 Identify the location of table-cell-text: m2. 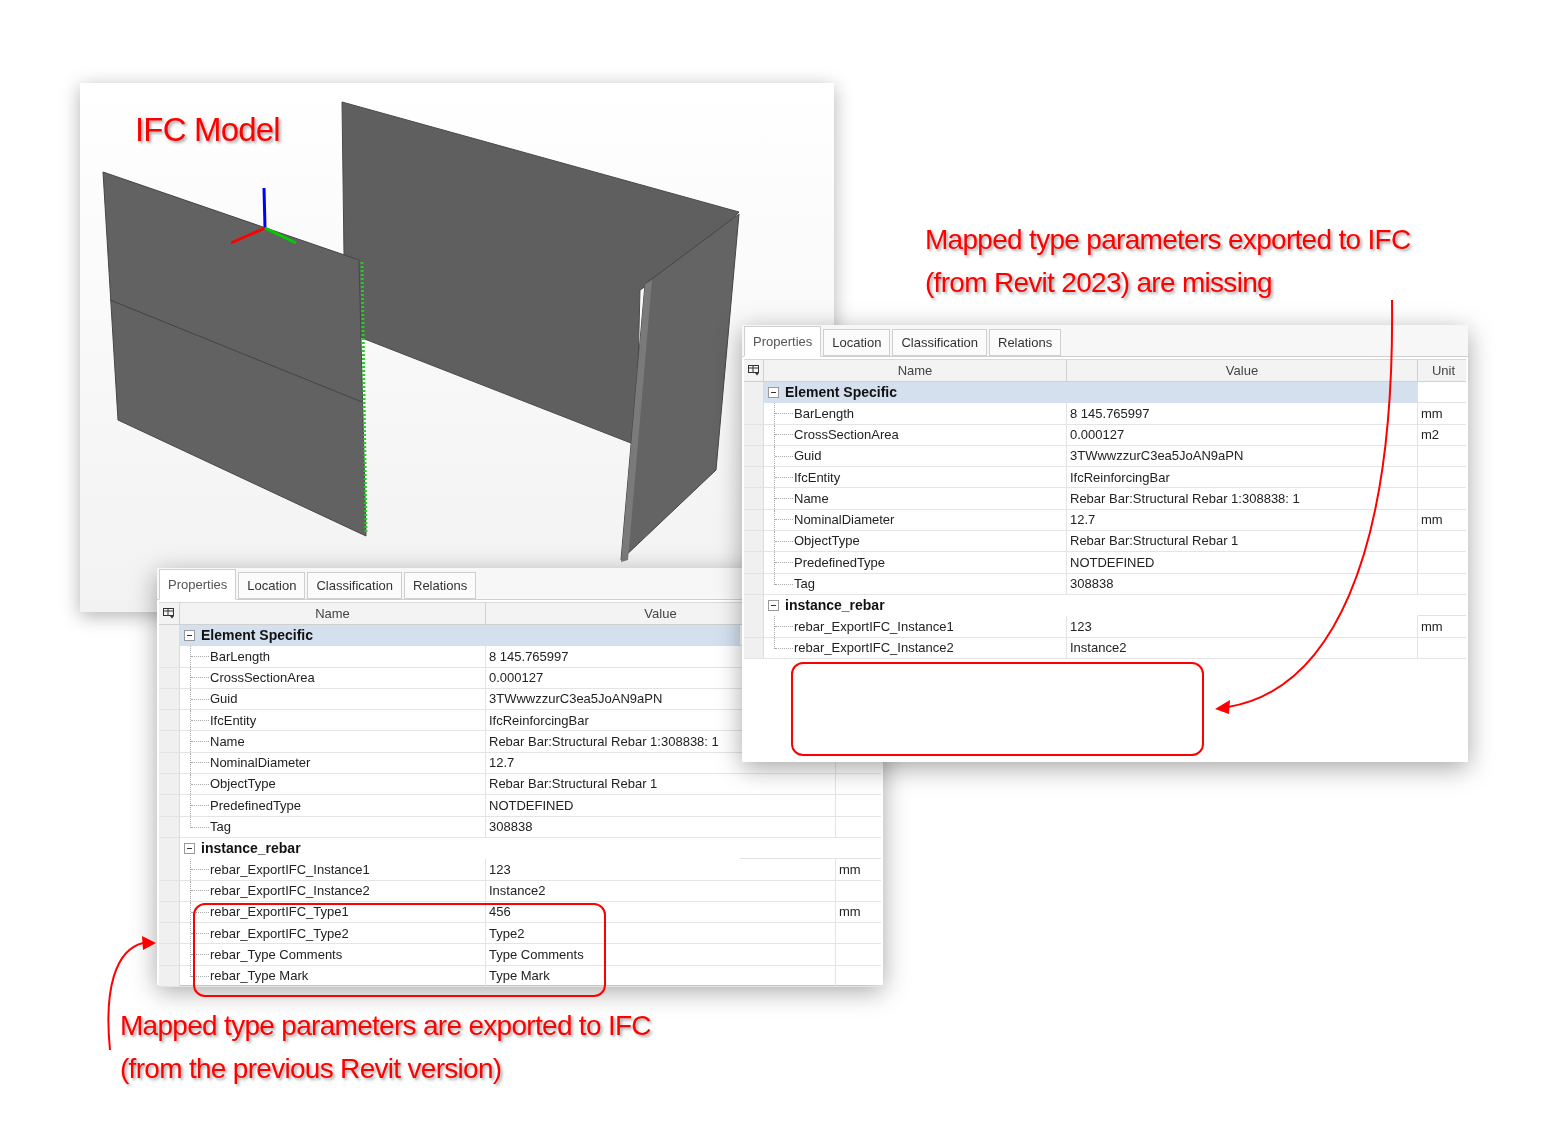
(1430, 435).